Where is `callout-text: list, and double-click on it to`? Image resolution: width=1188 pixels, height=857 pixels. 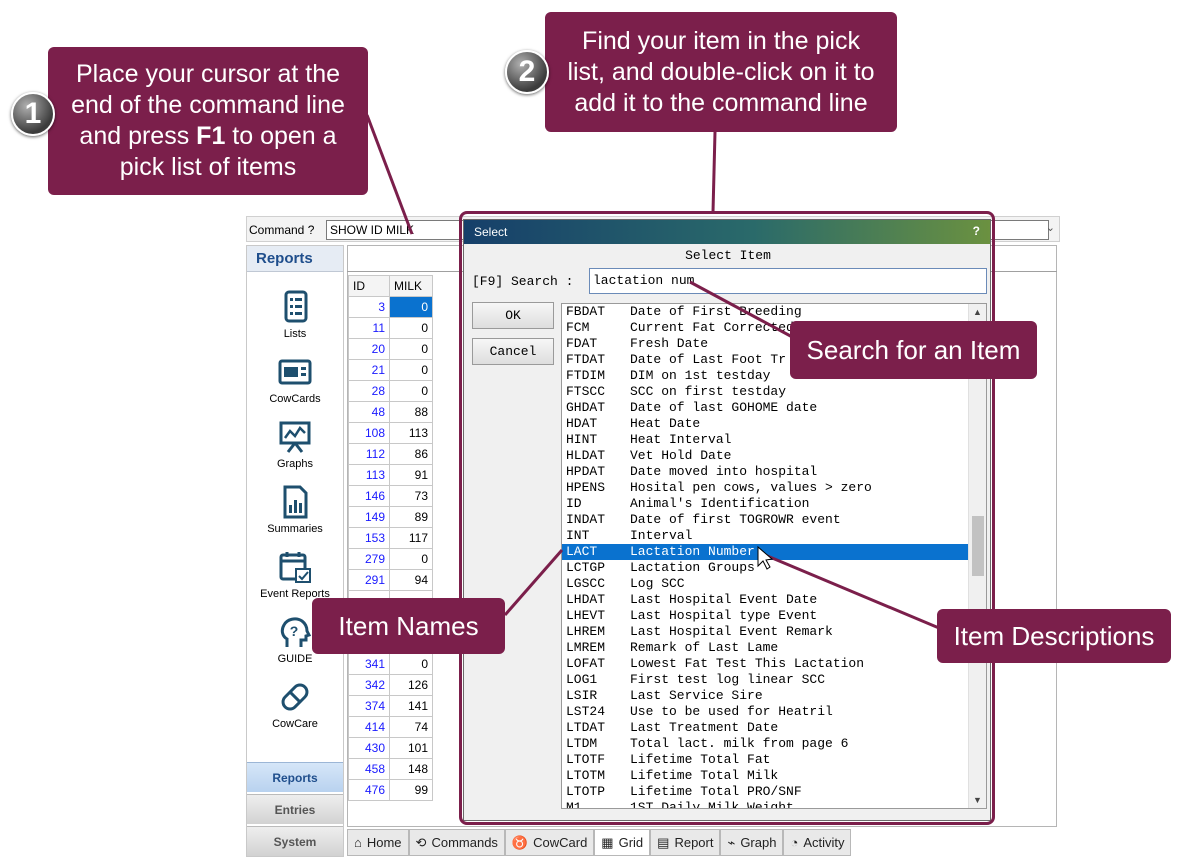 callout-text: list, and double-click on it to is located at coordinates (721, 71).